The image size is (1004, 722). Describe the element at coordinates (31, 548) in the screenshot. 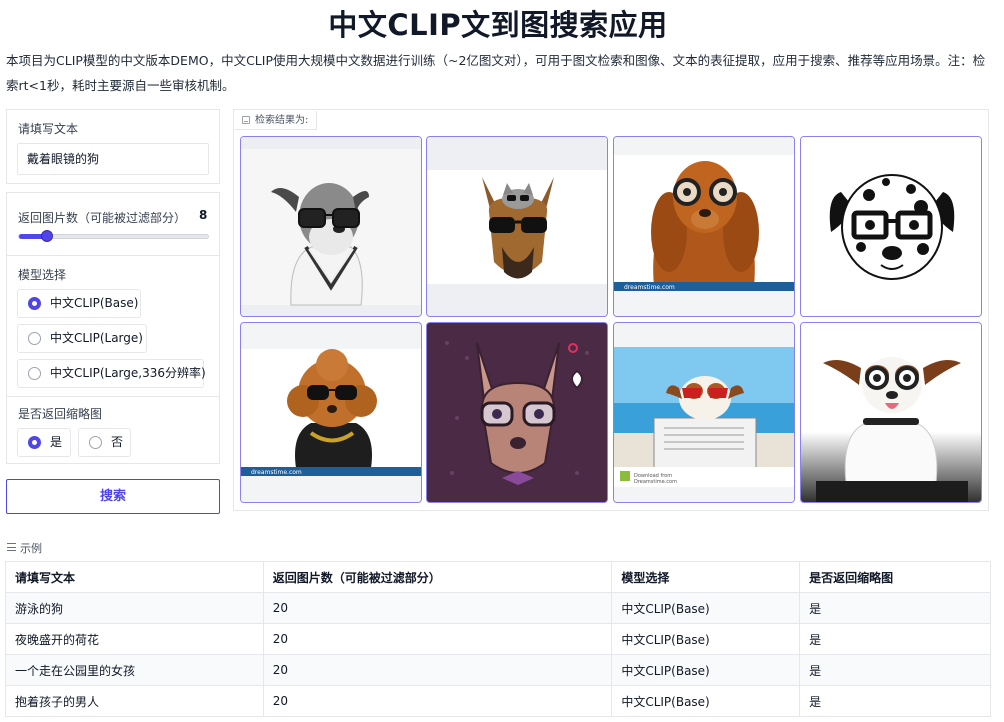

I see `examples-label-text: 示例` at that location.